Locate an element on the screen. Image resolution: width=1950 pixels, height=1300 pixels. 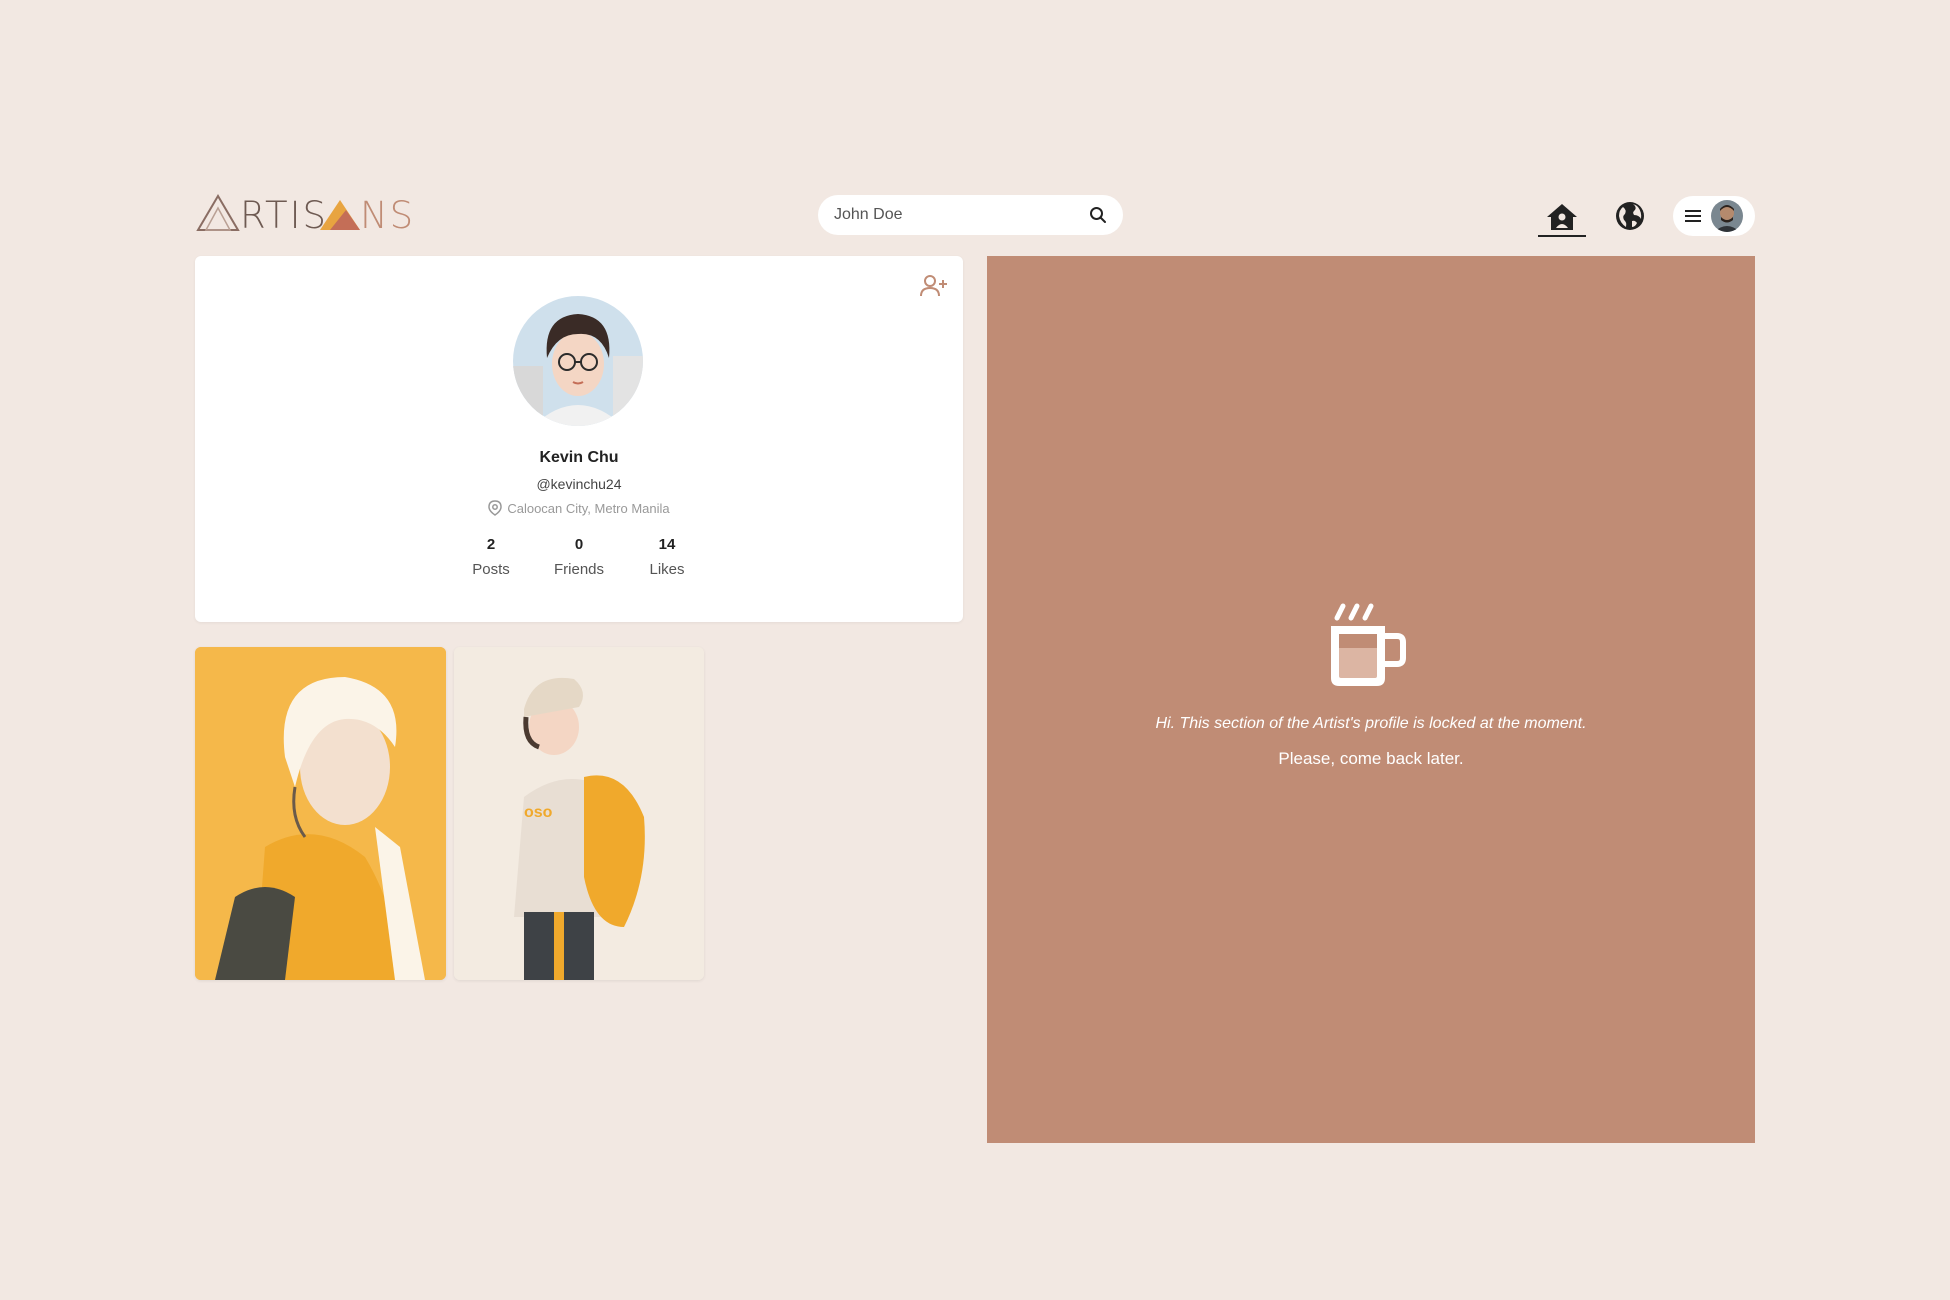
search-bar is located at coordinates (970, 215).